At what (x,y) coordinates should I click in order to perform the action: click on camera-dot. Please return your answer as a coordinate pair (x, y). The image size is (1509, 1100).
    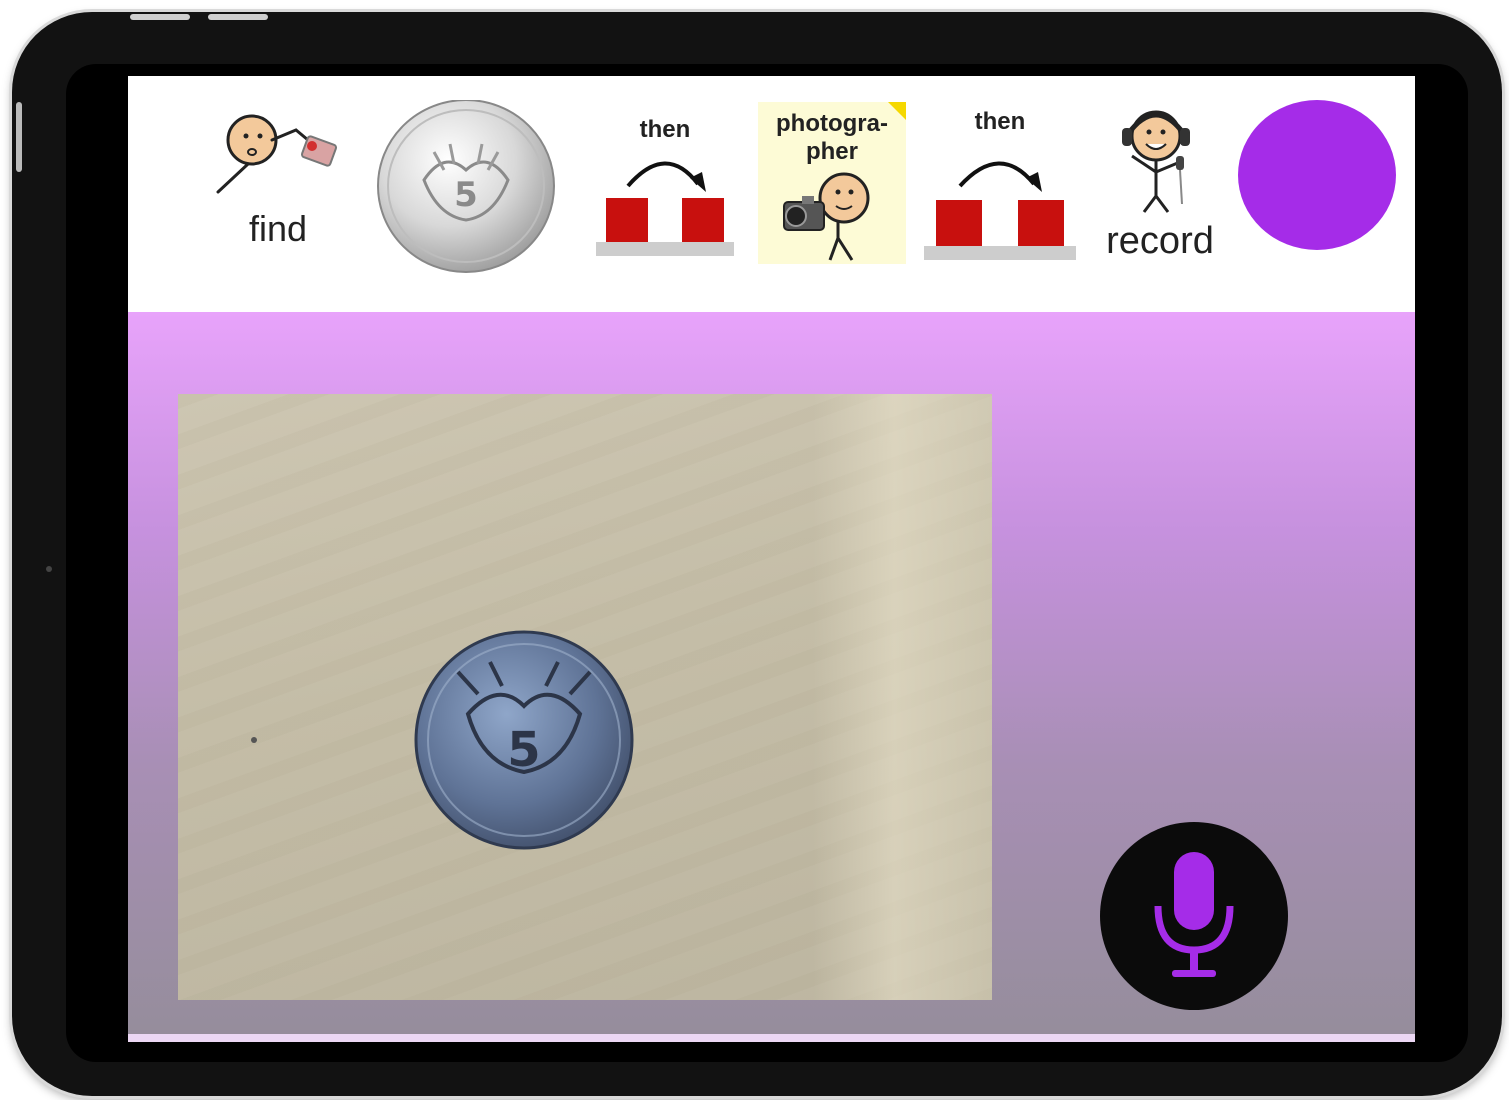
    Looking at the image, I should click on (49, 569).